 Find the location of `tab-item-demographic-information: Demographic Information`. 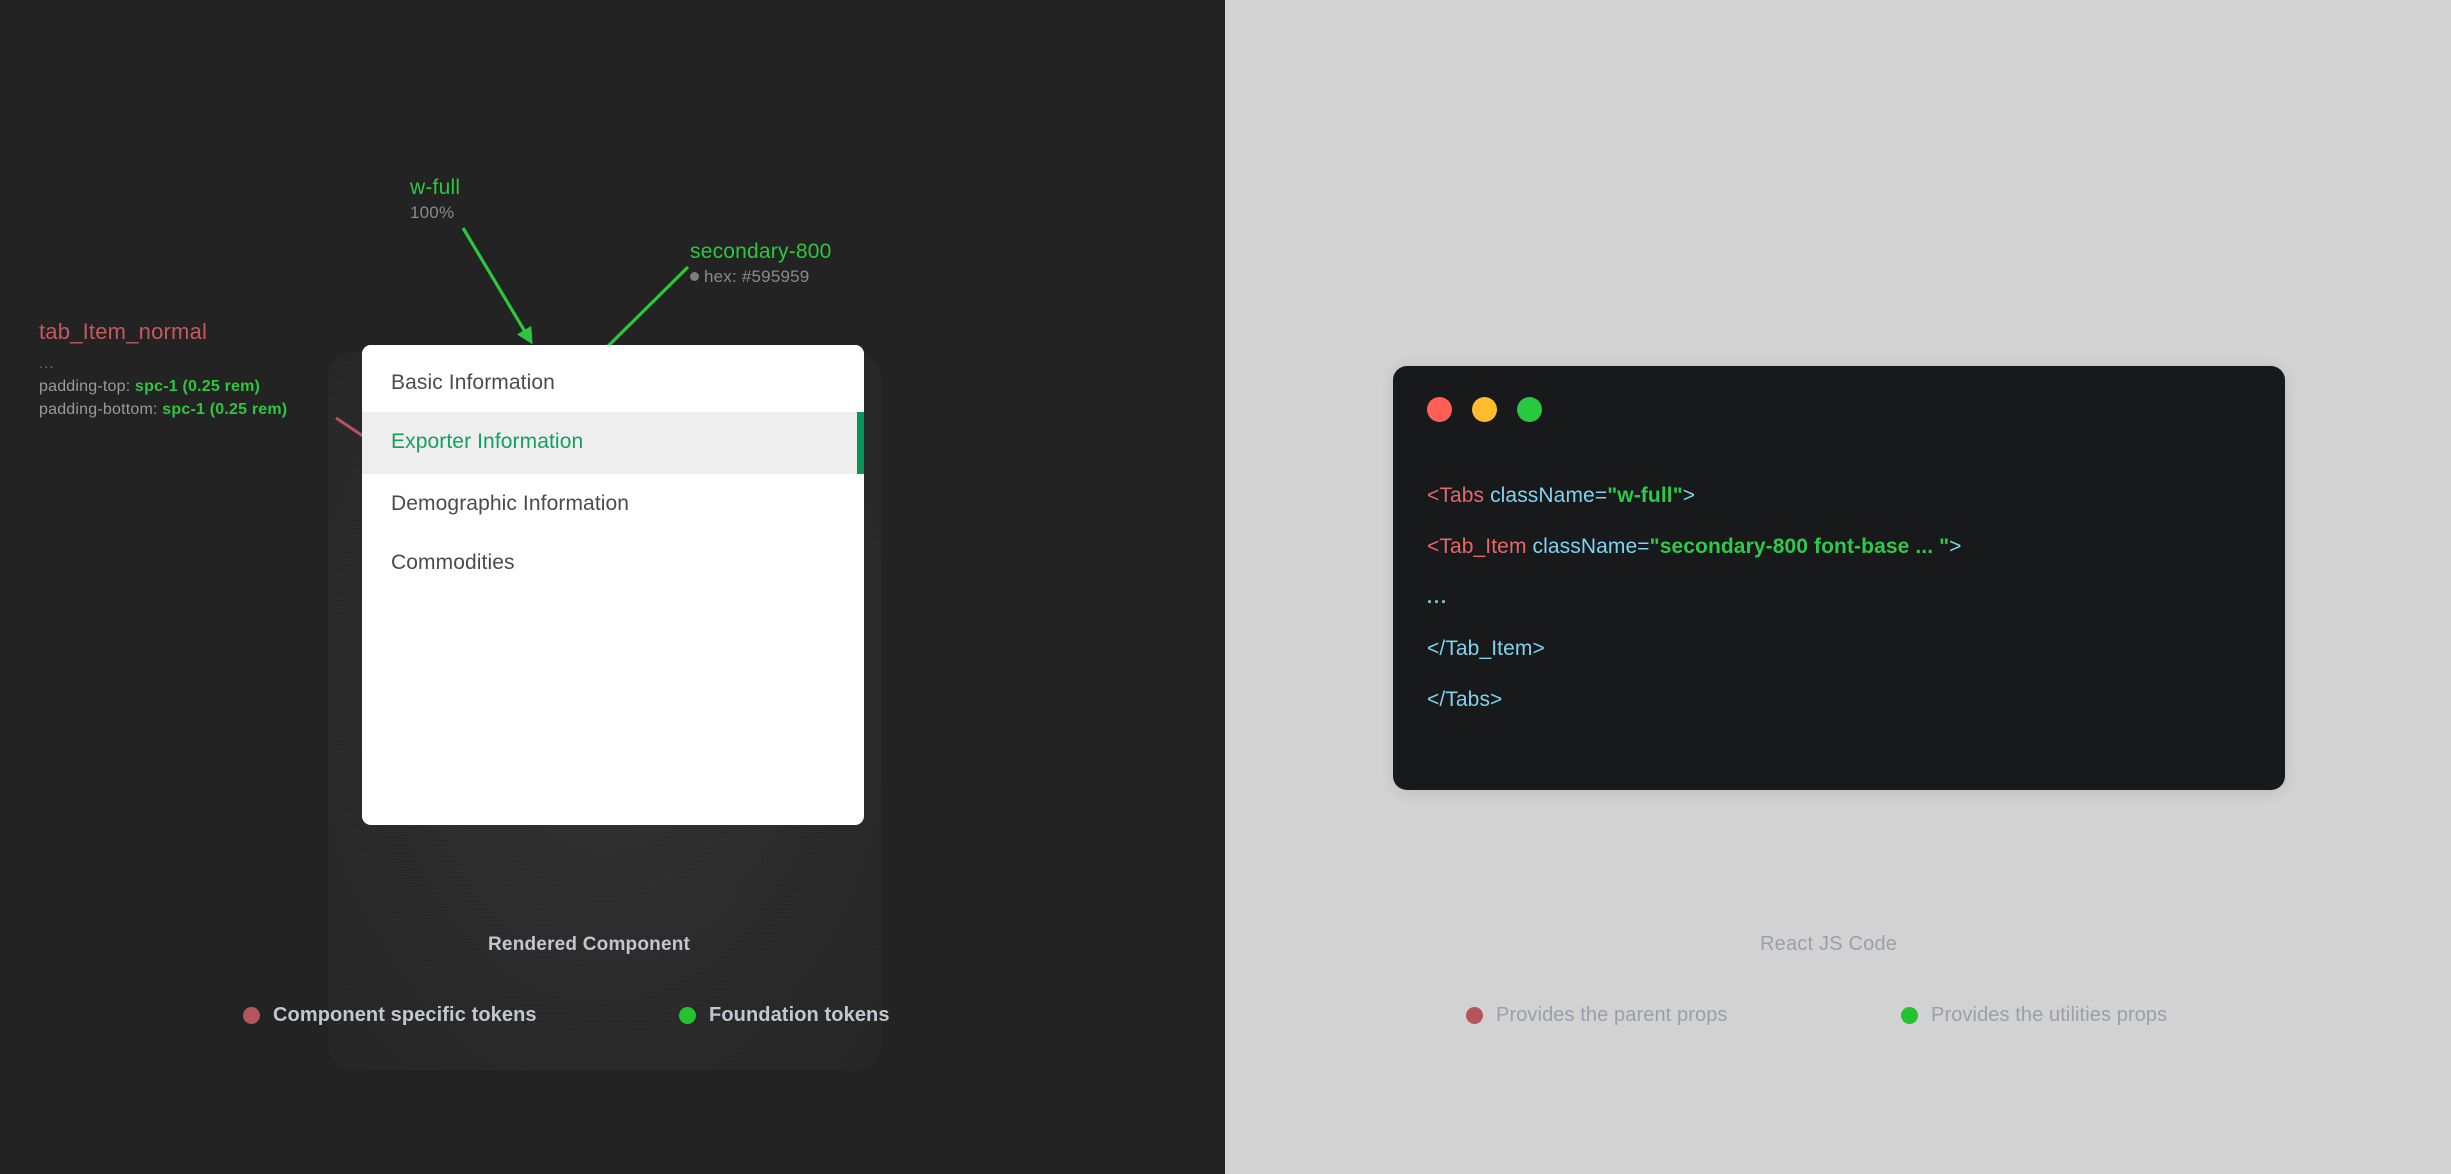

tab-item-demographic-information: Demographic Information is located at coordinates (613, 501).